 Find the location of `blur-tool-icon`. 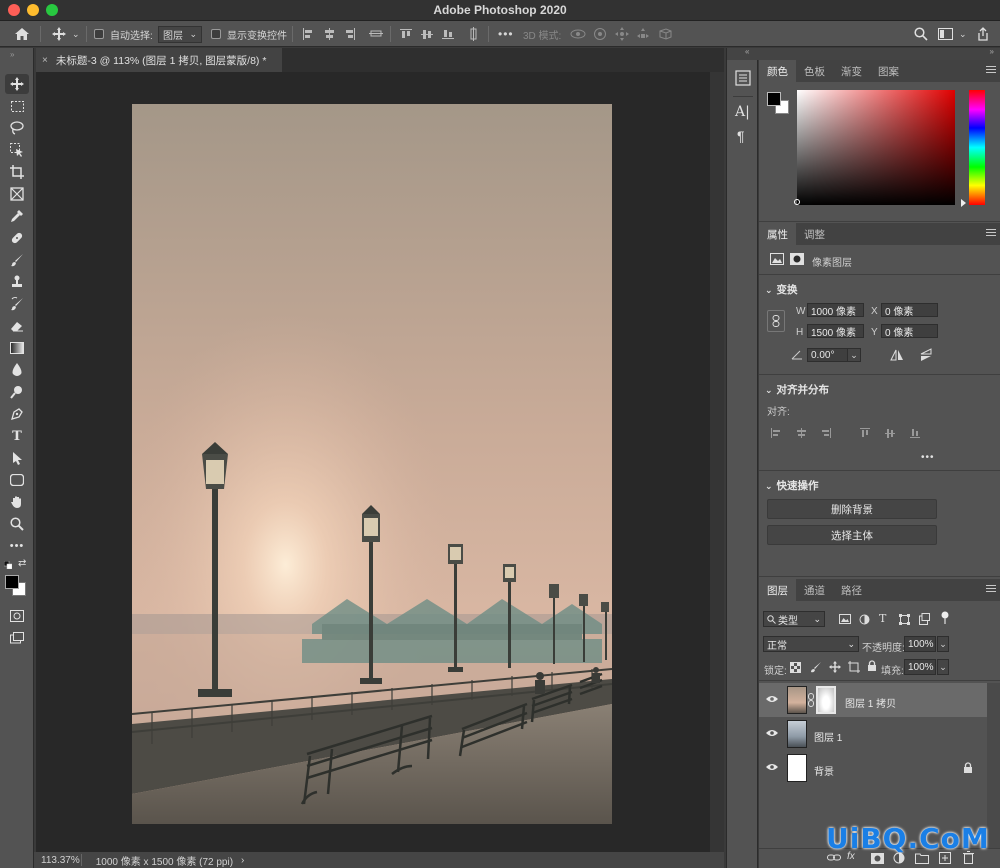

blur-tool-icon is located at coordinates (17, 370).